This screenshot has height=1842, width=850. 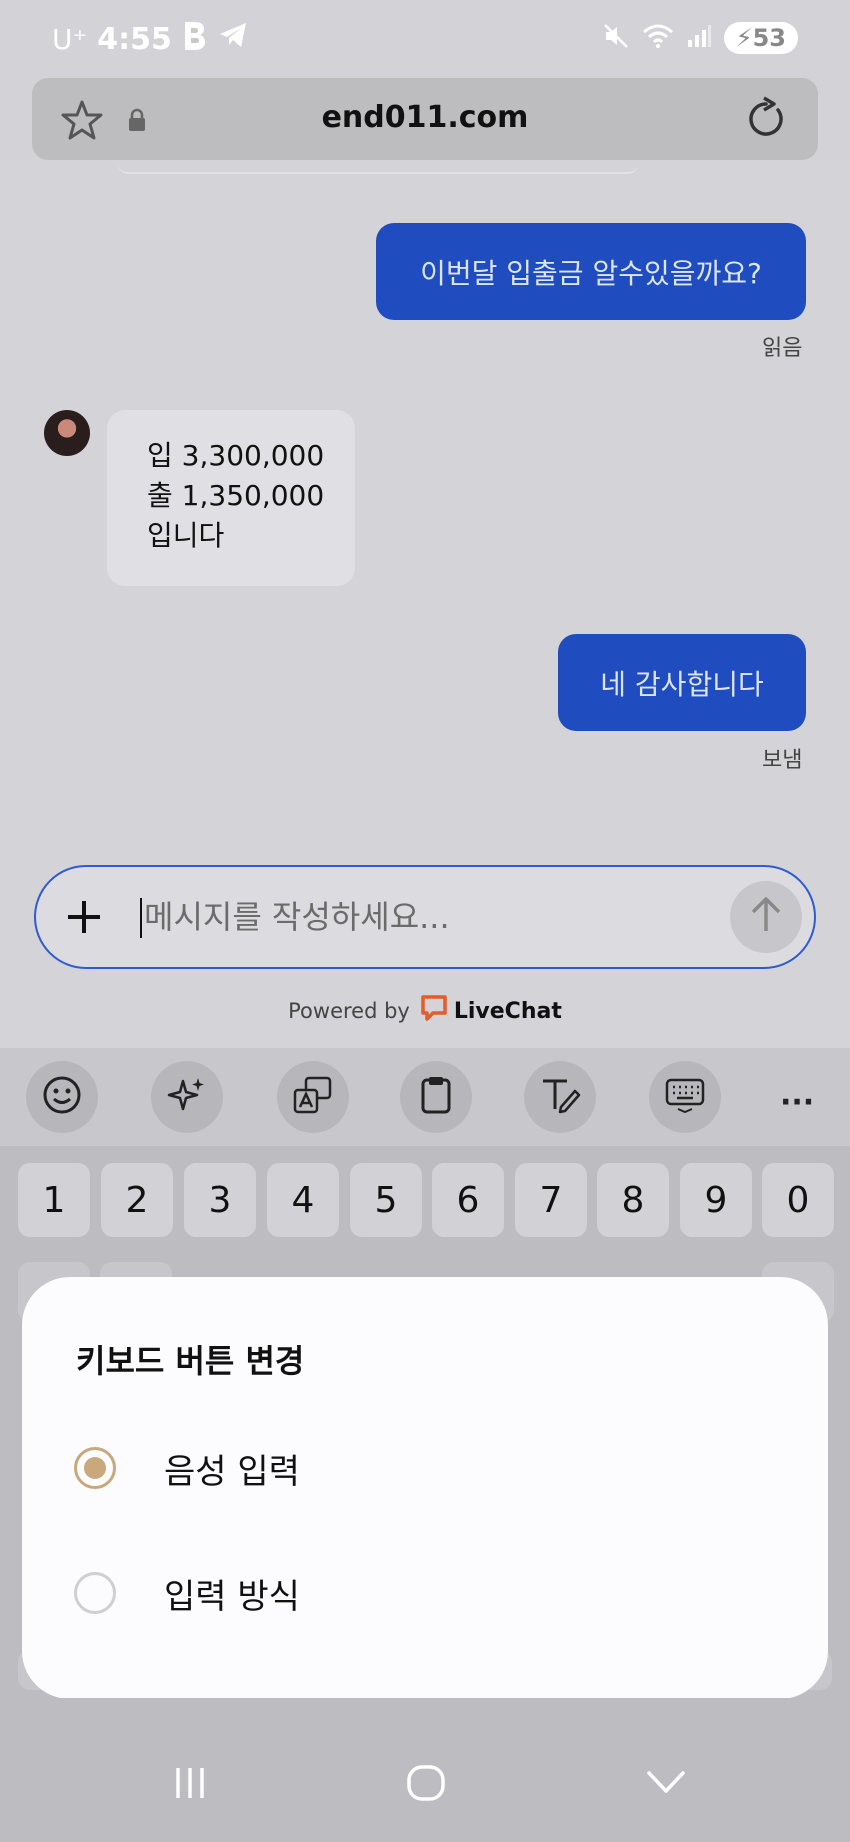 I want to click on keyboard-button, so click(x=685, y=1097).